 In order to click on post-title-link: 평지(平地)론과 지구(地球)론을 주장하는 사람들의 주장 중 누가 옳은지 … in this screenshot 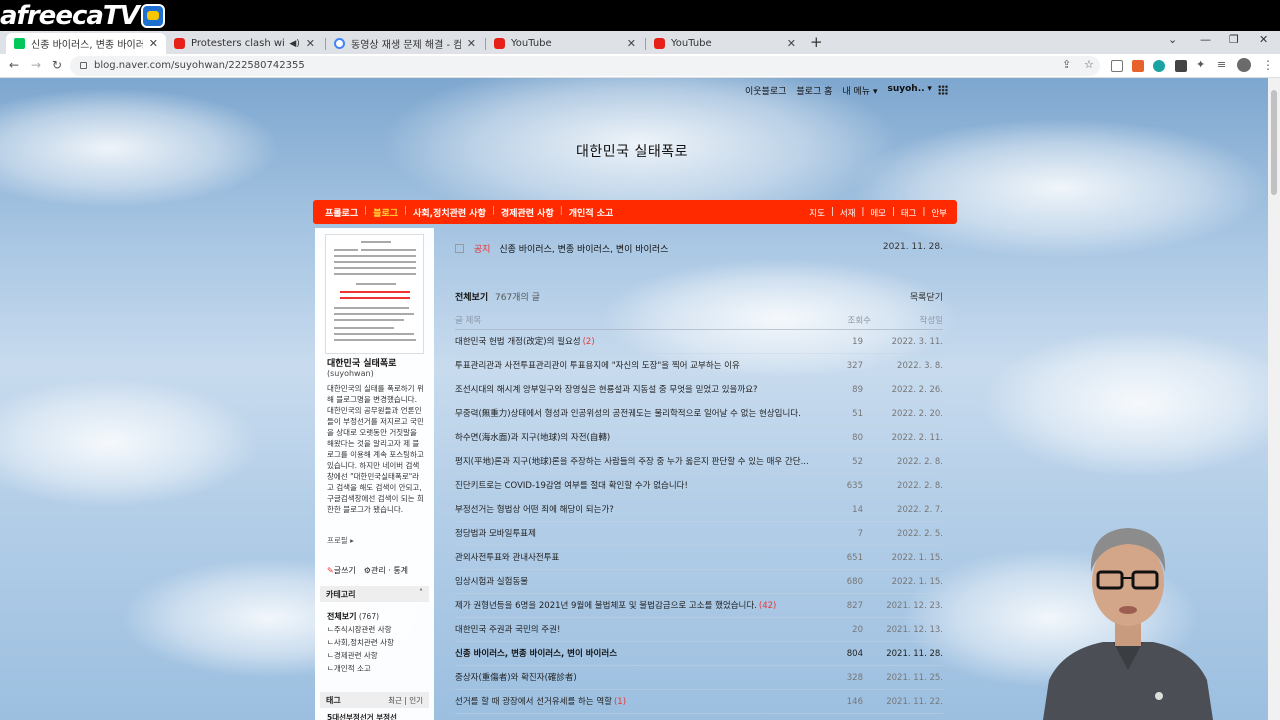, I will do `click(640, 462)`.